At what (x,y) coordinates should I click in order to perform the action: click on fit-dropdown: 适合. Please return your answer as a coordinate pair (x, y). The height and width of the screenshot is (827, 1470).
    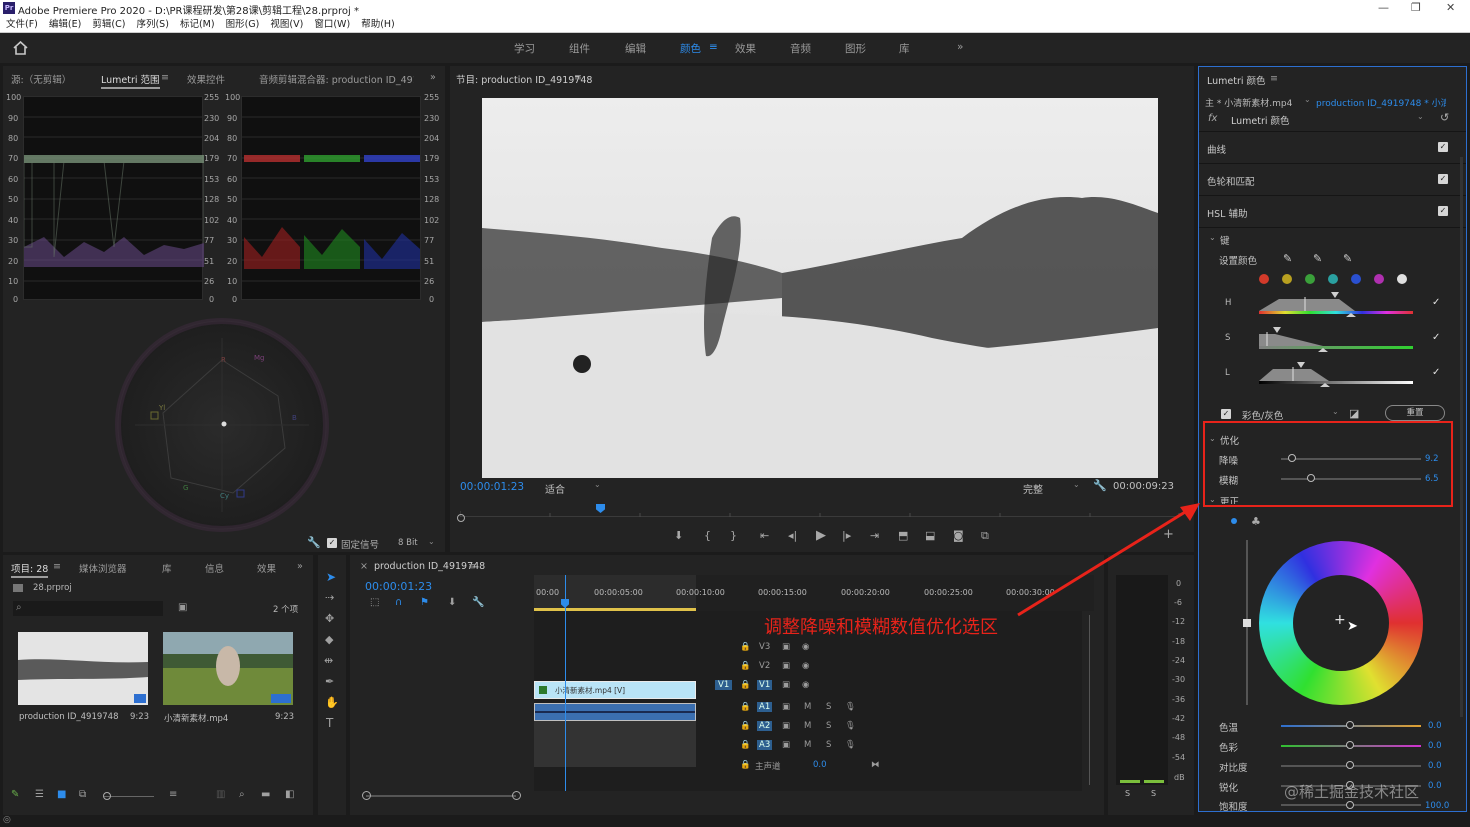
    Looking at the image, I should click on (555, 488).